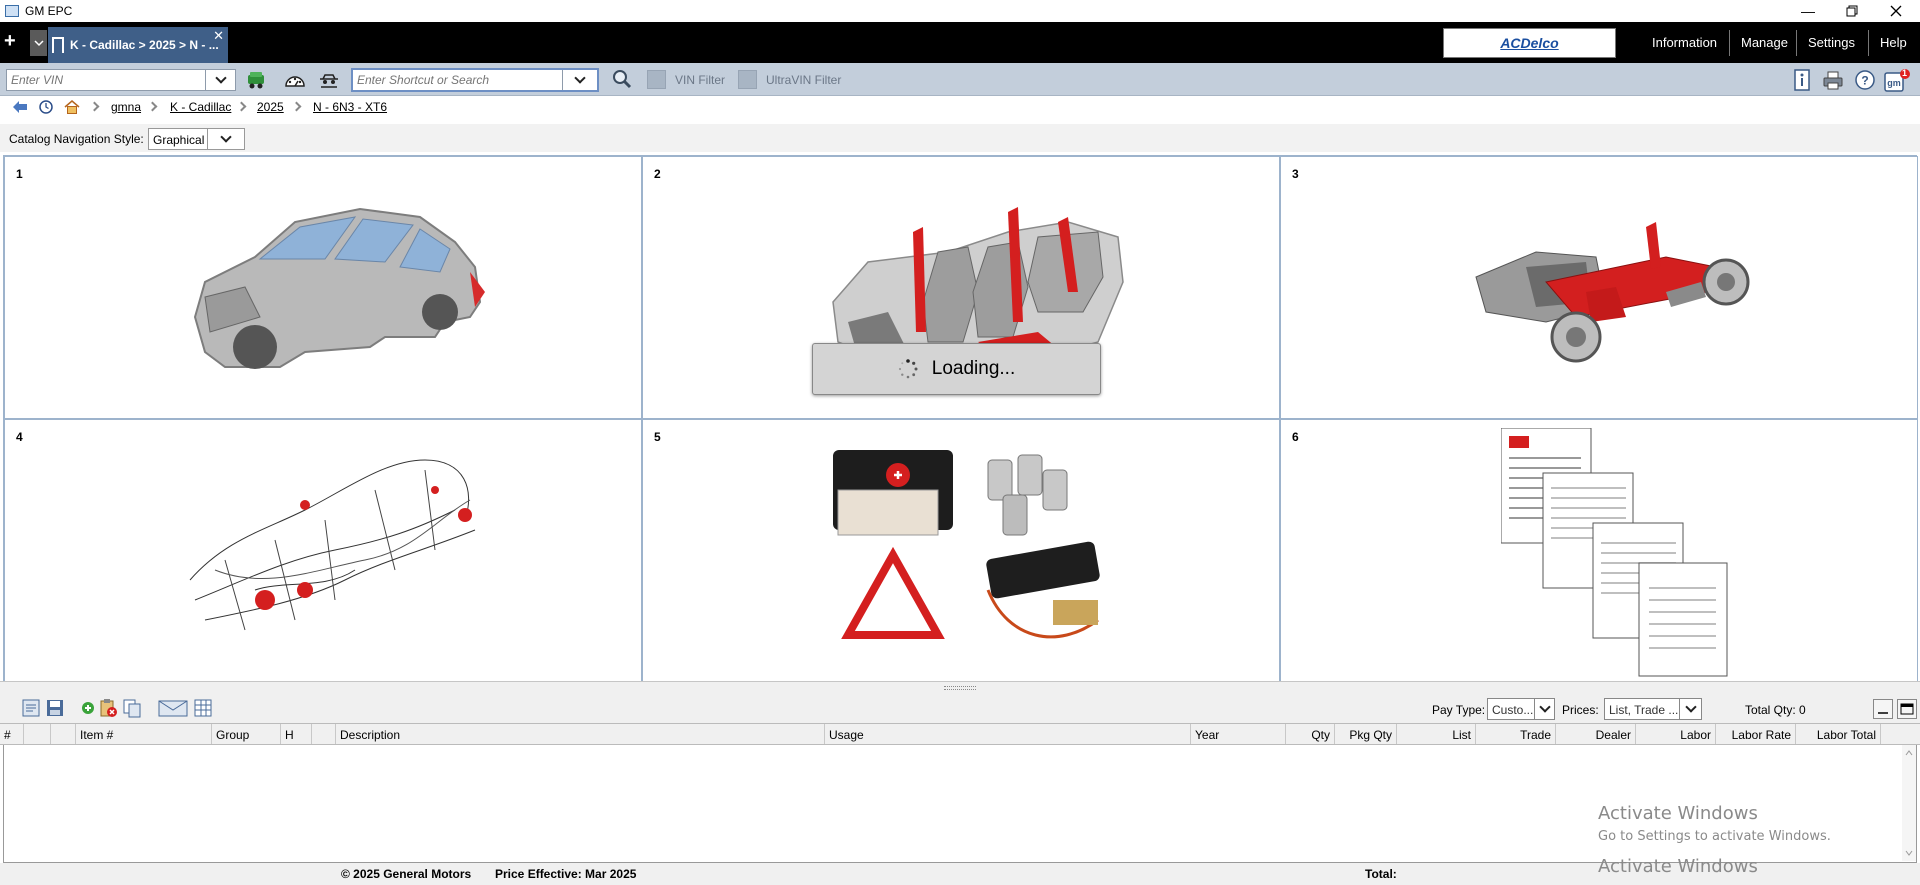  I want to click on catalog-nav-dropdown, so click(225, 139).